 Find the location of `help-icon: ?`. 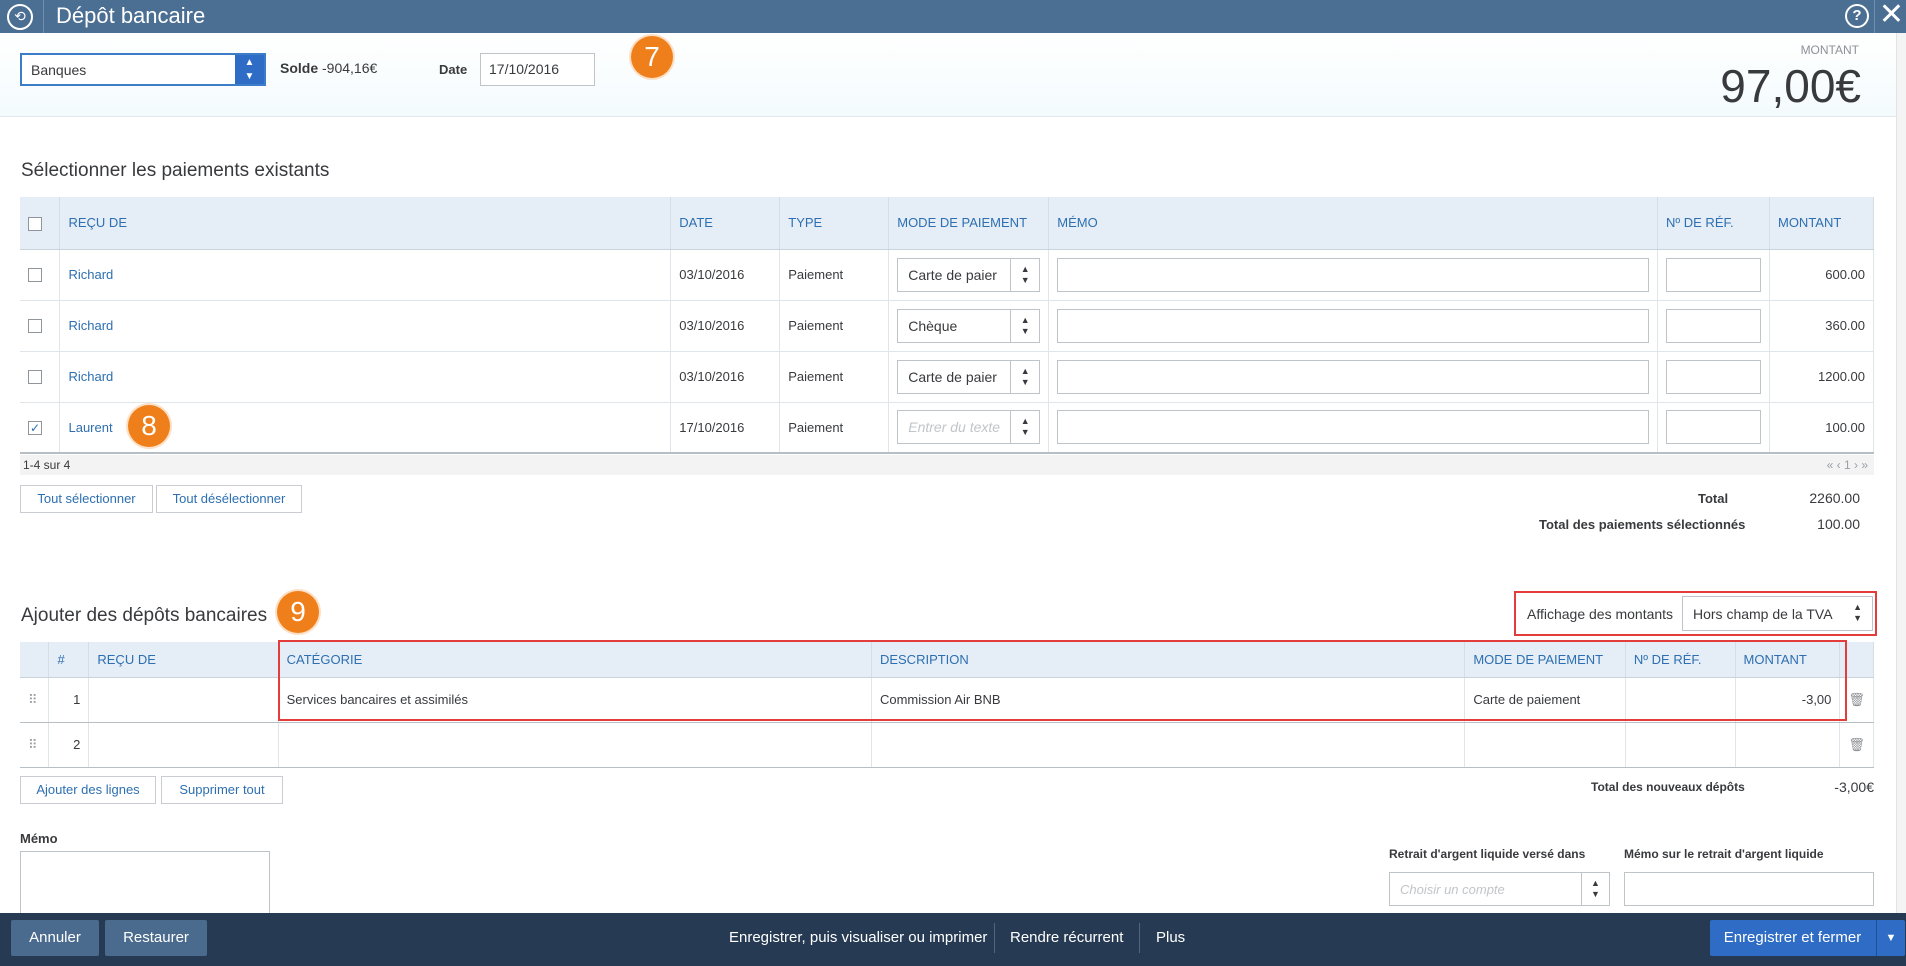

help-icon: ? is located at coordinates (1857, 16).